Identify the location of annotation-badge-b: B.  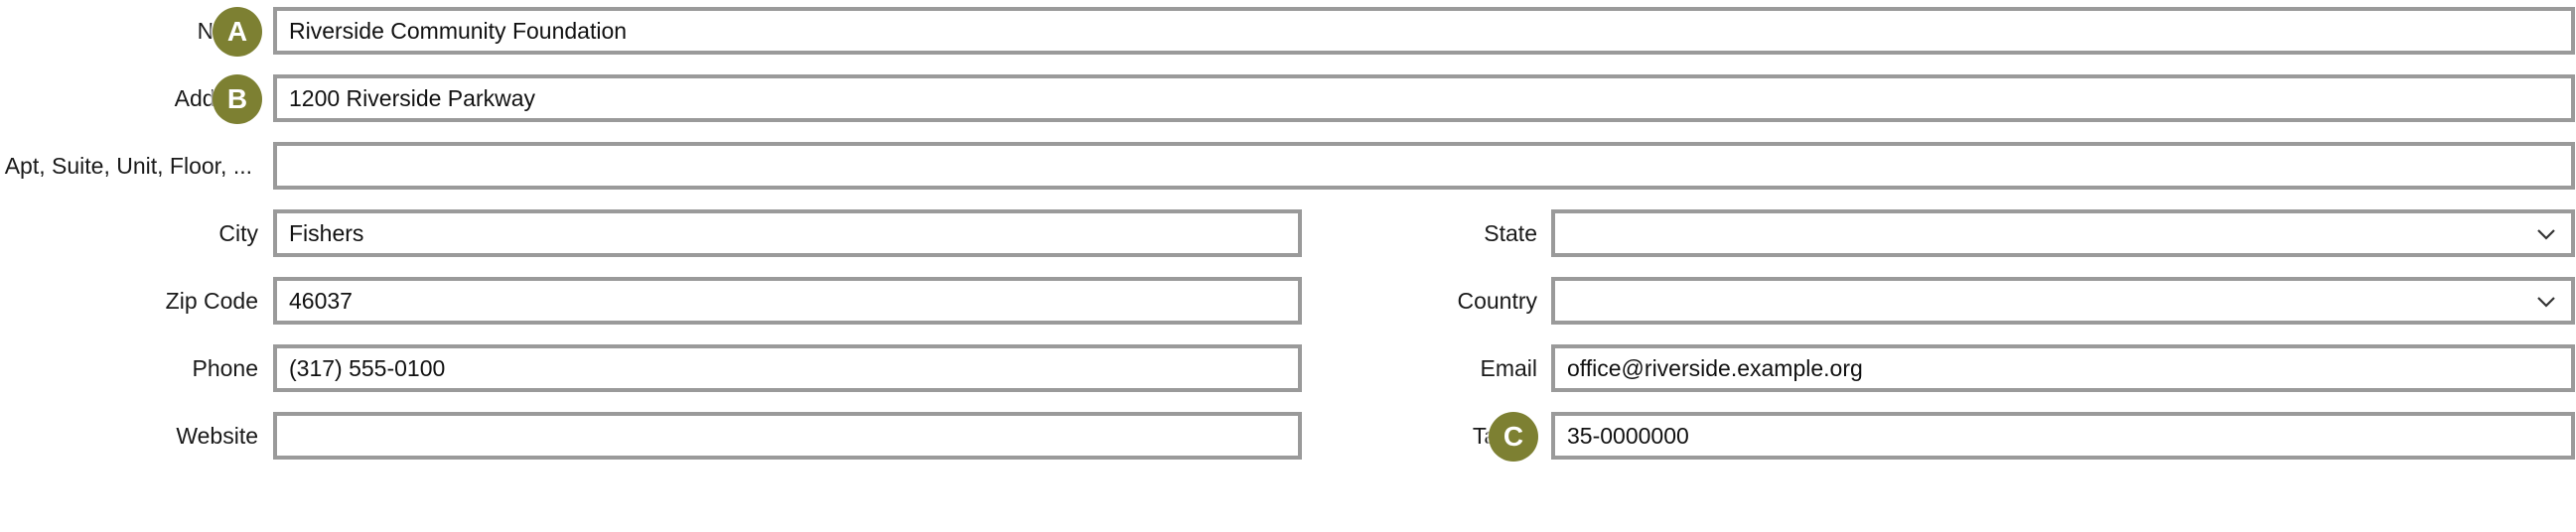
(237, 99).